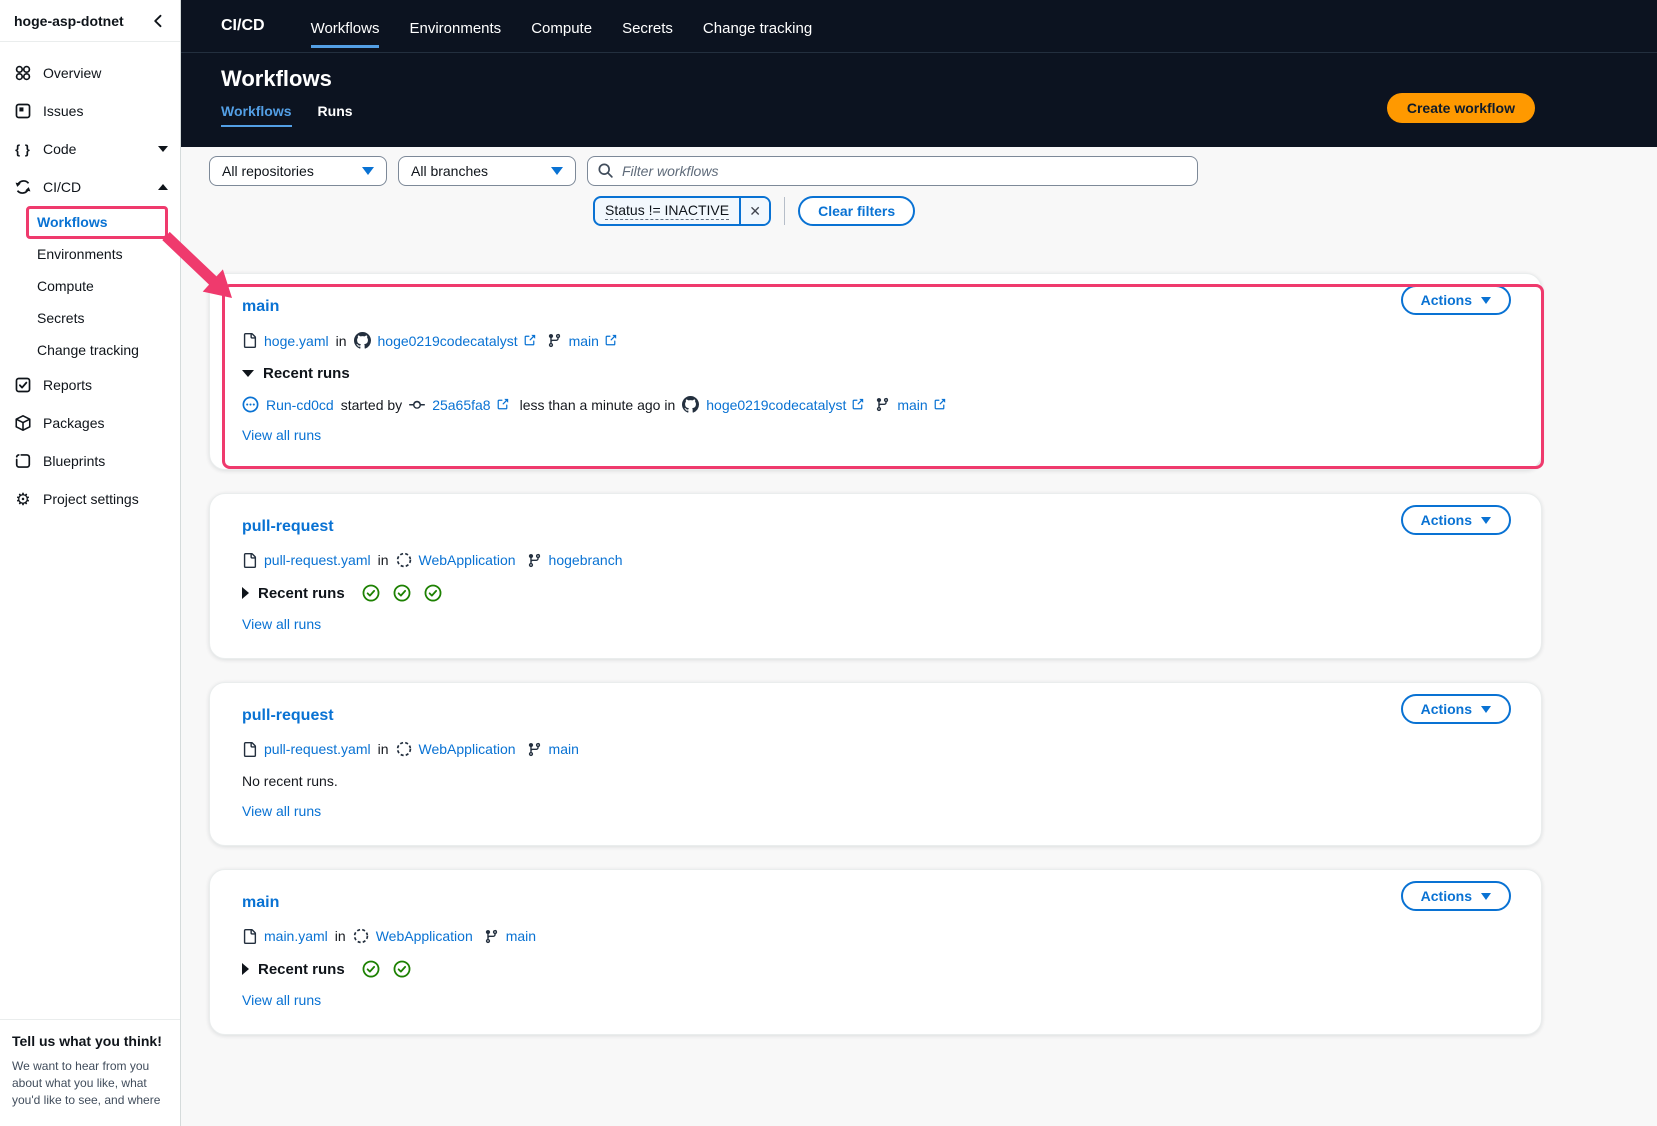 The height and width of the screenshot is (1126, 1657). I want to click on run-in-progress-icon, so click(250, 404).